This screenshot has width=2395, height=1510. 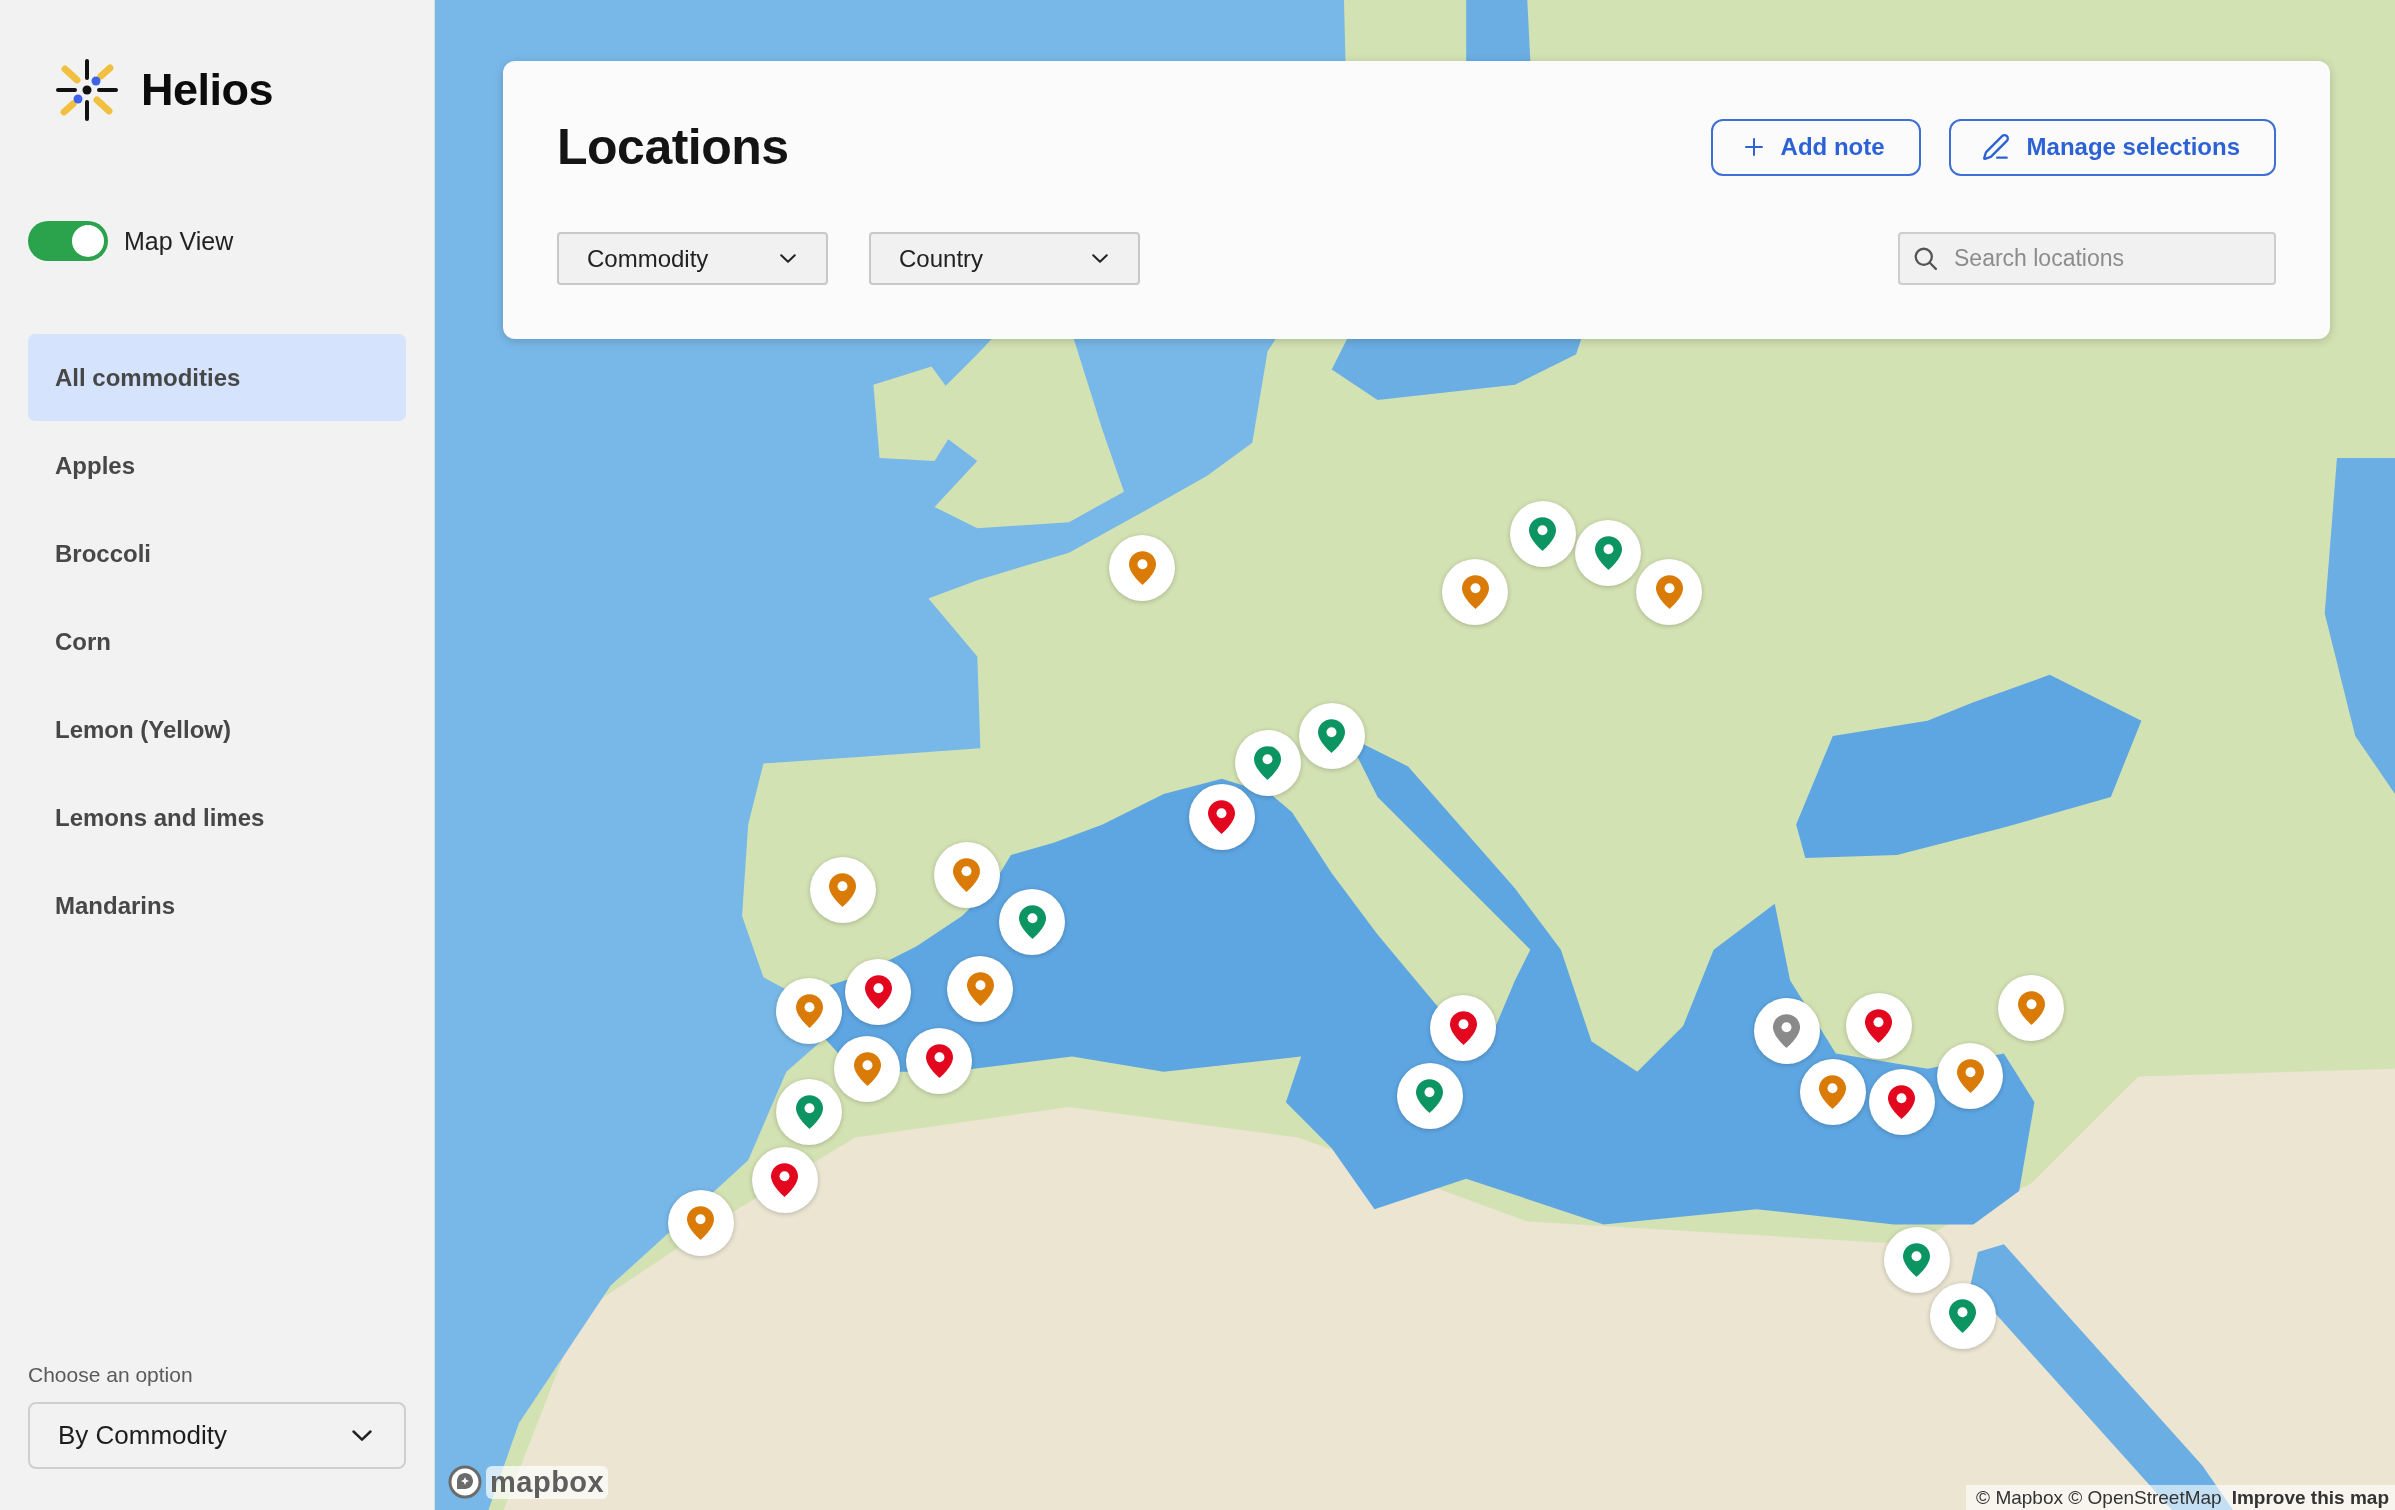 What do you see at coordinates (110, 1375) in the screenshot?
I see `select-label: Choose an option` at bounding box center [110, 1375].